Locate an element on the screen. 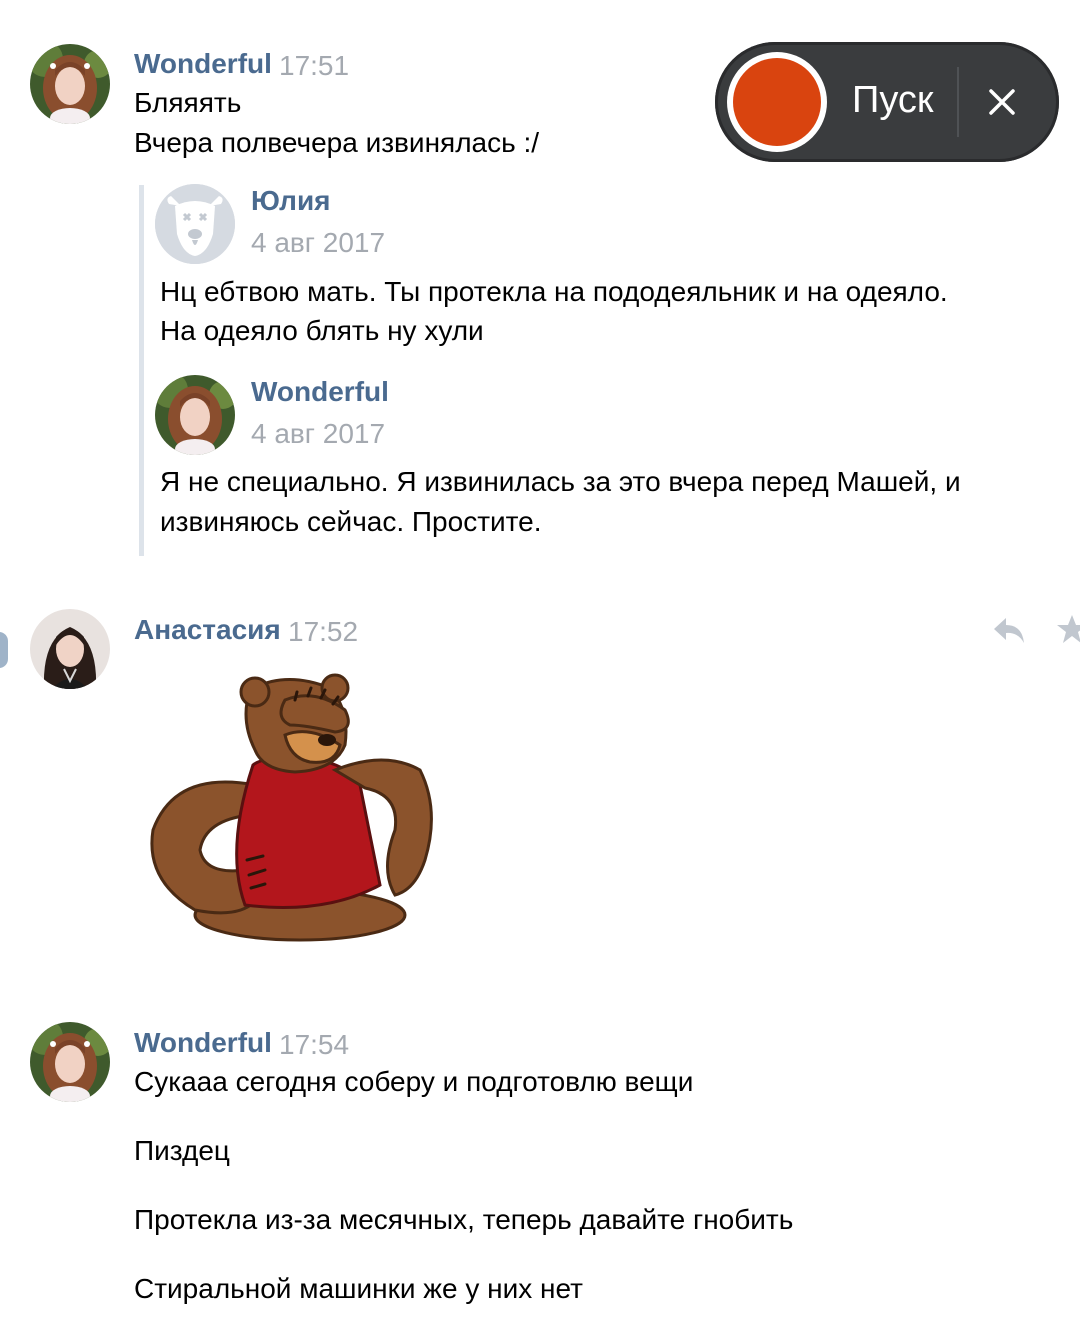  record-icon is located at coordinates (777, 102).